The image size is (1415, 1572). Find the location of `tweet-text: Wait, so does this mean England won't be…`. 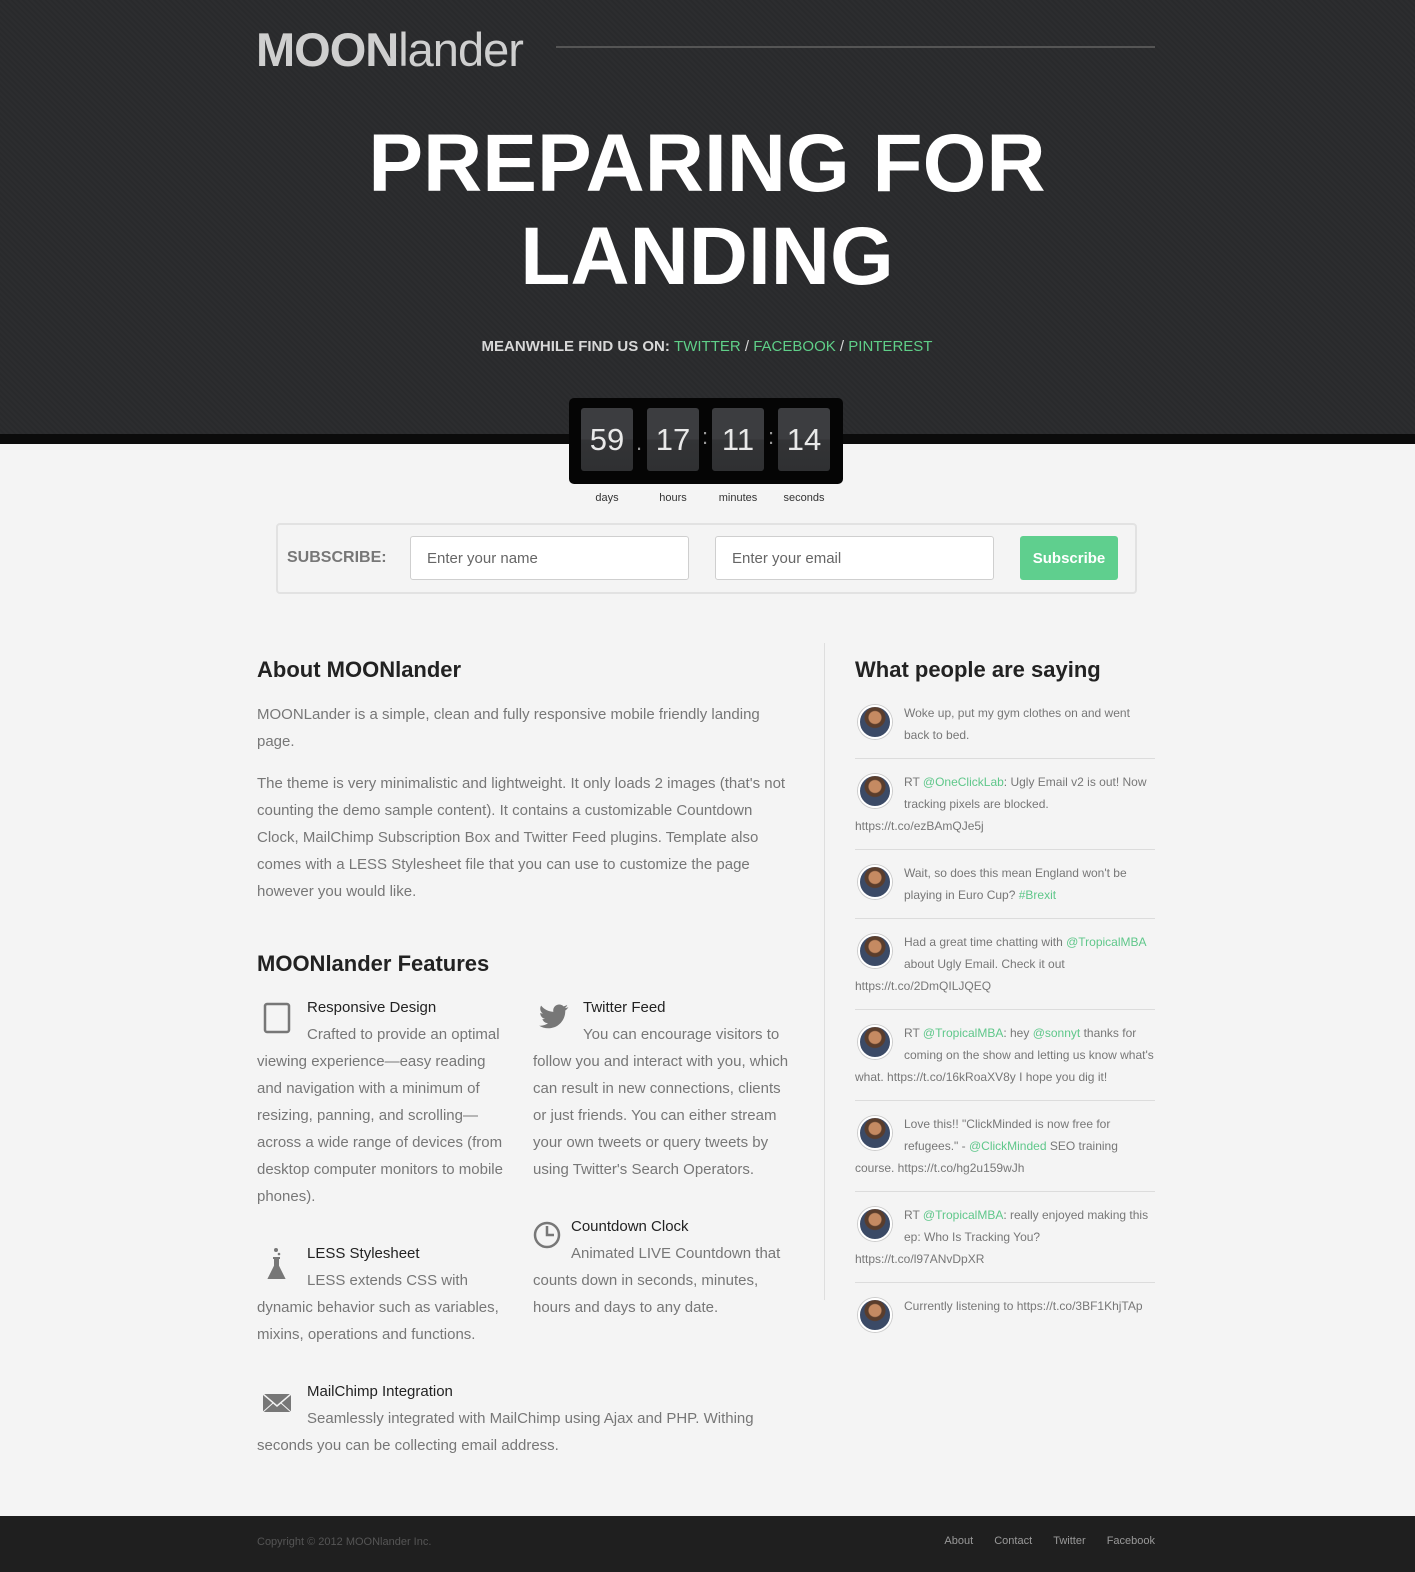

tweet-text: Wait, so does this mean England won't be… is located at coordinates (1015, 884).